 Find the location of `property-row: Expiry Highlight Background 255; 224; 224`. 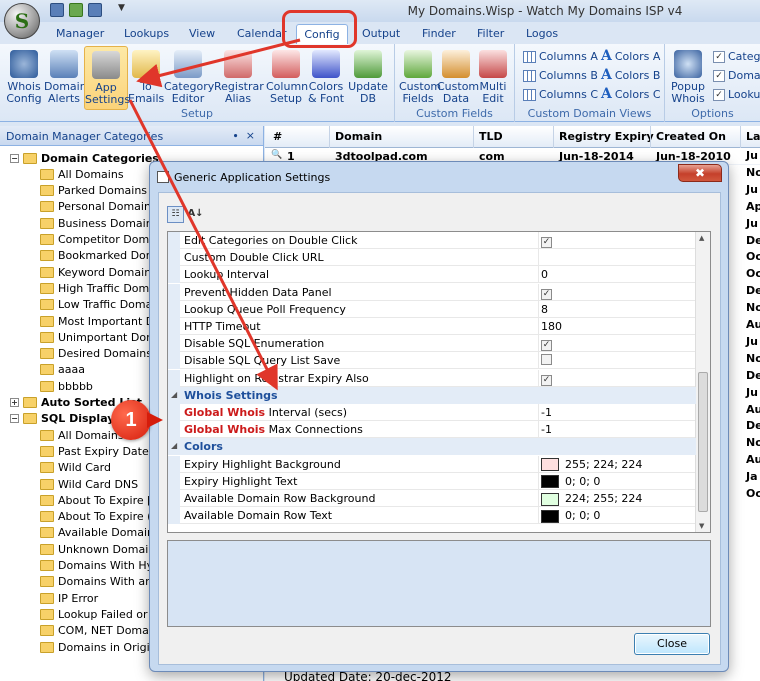

property-row: Expiry Highlight Background 255; 224; 224 is located at coordinates (432, 464).